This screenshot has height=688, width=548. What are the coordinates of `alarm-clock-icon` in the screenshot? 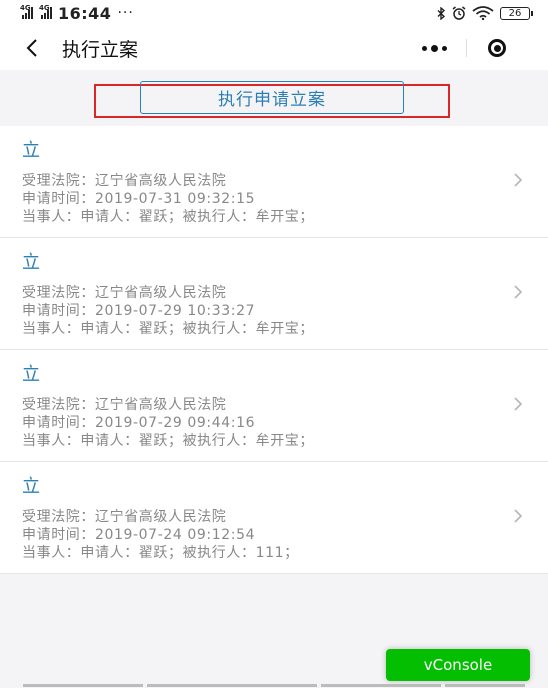 It's located at (459, 13).